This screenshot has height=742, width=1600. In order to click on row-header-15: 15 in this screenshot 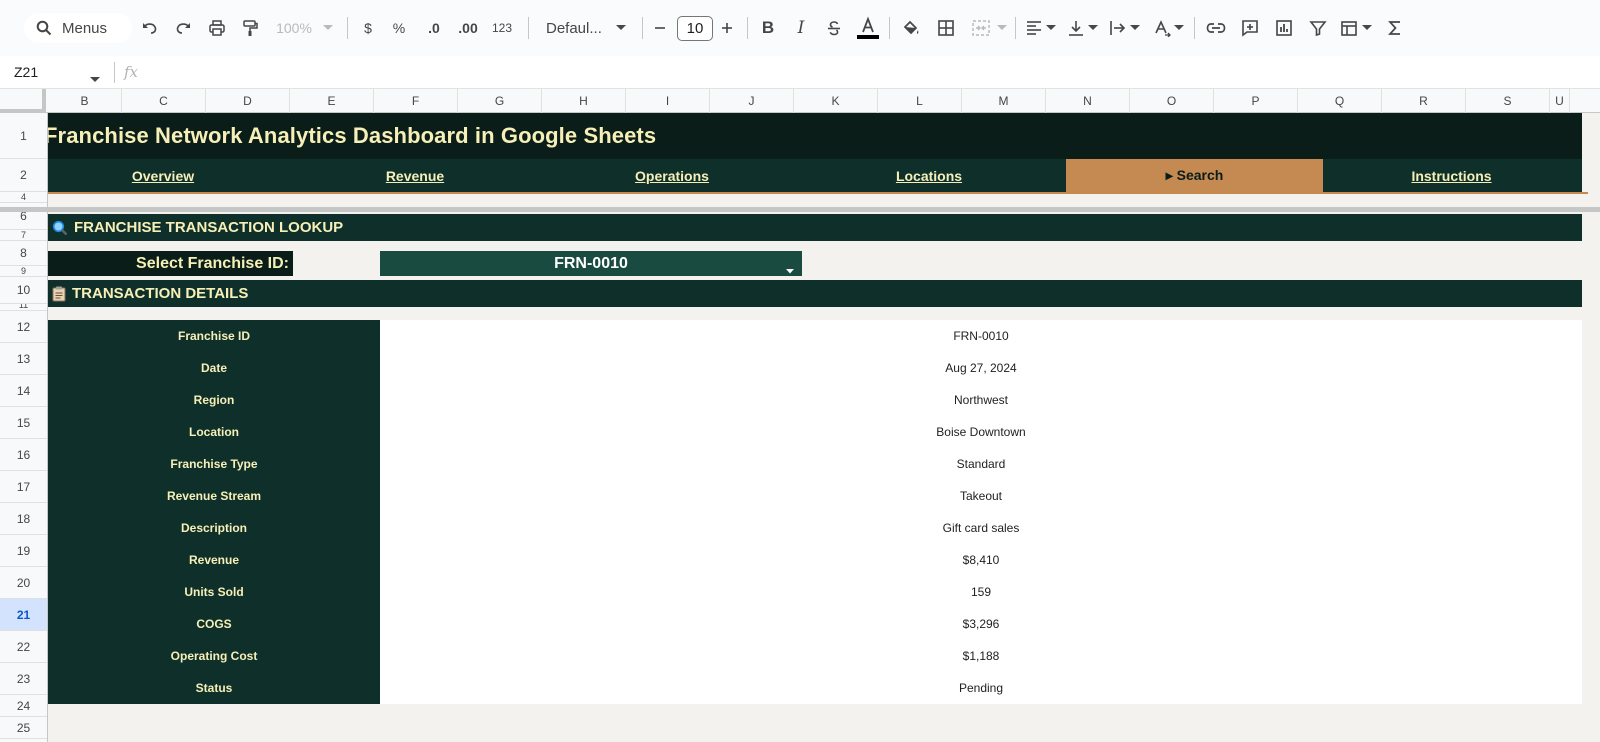, I will do `click(23, 423)`.